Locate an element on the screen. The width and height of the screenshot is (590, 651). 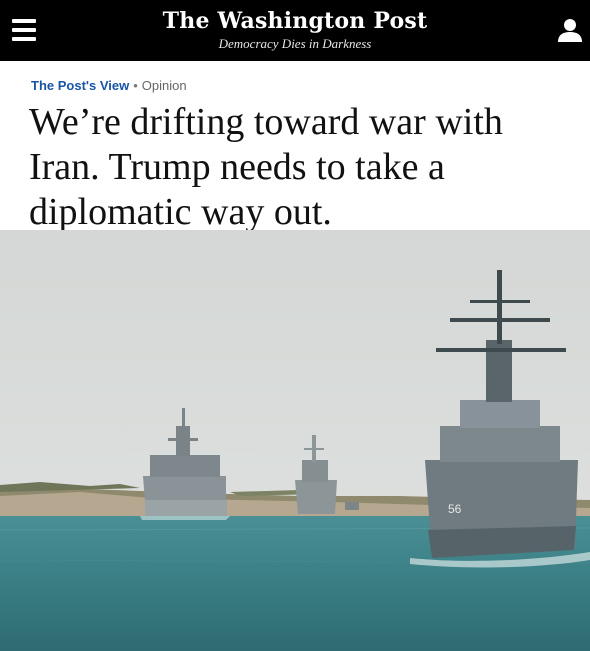
svg-text: 56 is located at coordinates (455, 509).